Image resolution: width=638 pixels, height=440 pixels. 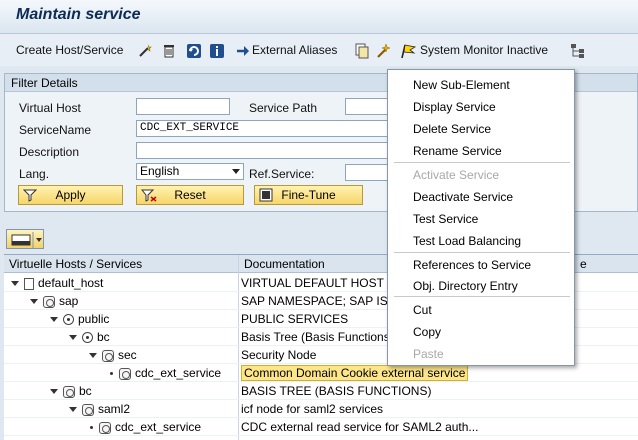 What do you see at coordinates (461, 85) in the screenshot?
I see `menu-item-new-sub-element: New Sub-Element` at bounding box center [461, 85].